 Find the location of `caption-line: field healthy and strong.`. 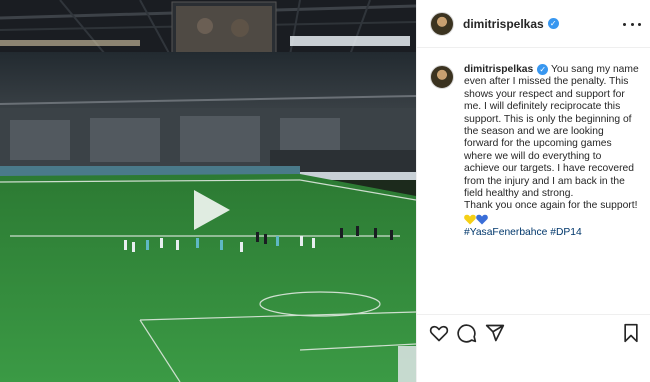

caption-line: field healthy and strong. is located at coordinates (519, 194).